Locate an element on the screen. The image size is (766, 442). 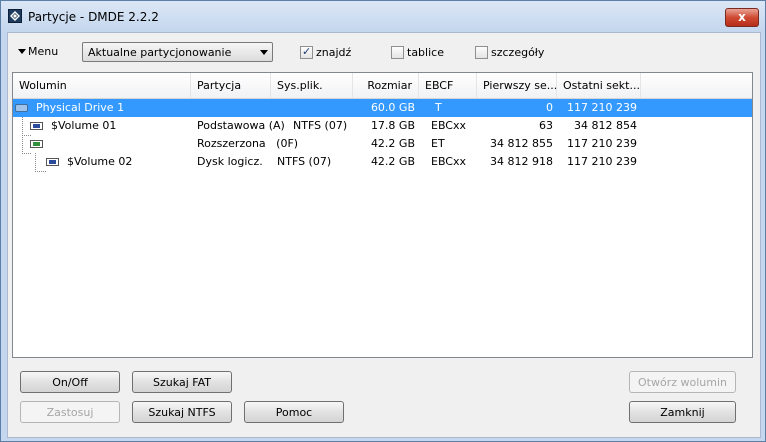
volume-name: $Volume 01 is located at coordinates (84, 125).